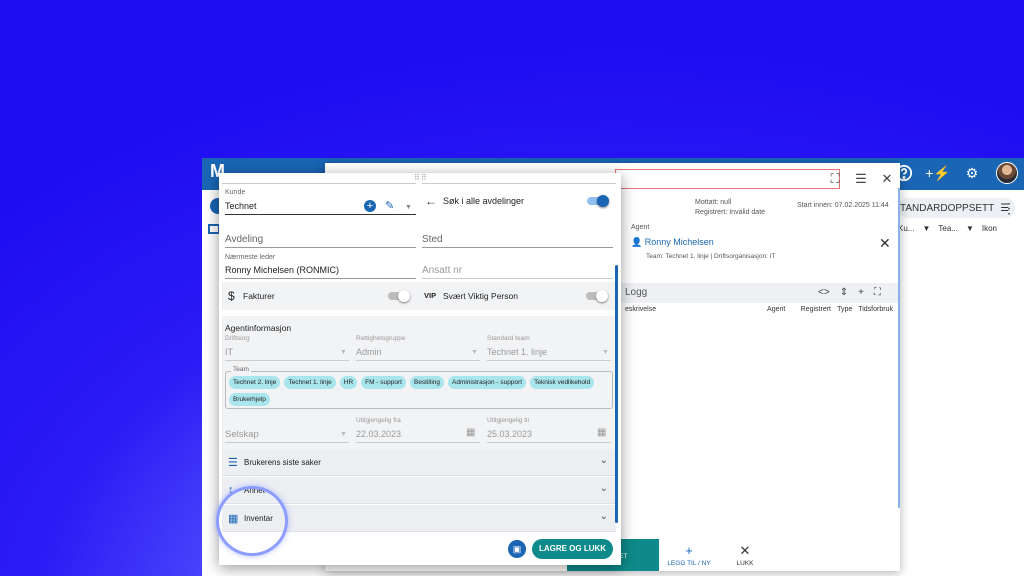  What do you see at coordinates (426, 382) in the screenshot?
I see `team-chip: Bestilling` at bounding box center [426, 382].